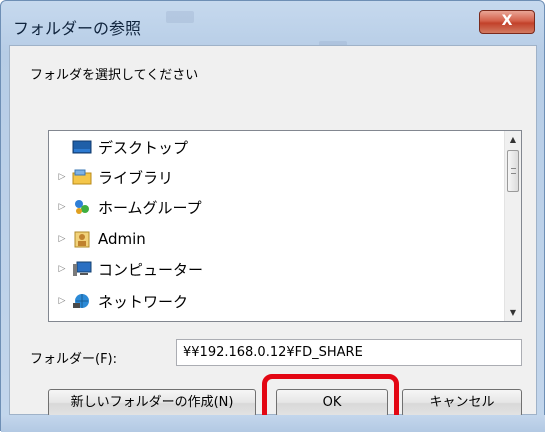 This screenshot has width=545, height=432. What do you see at coordinates (462, 403) in the screenshot?
I see `cancel-button: キャンセル` at bounding box center [462, 403].